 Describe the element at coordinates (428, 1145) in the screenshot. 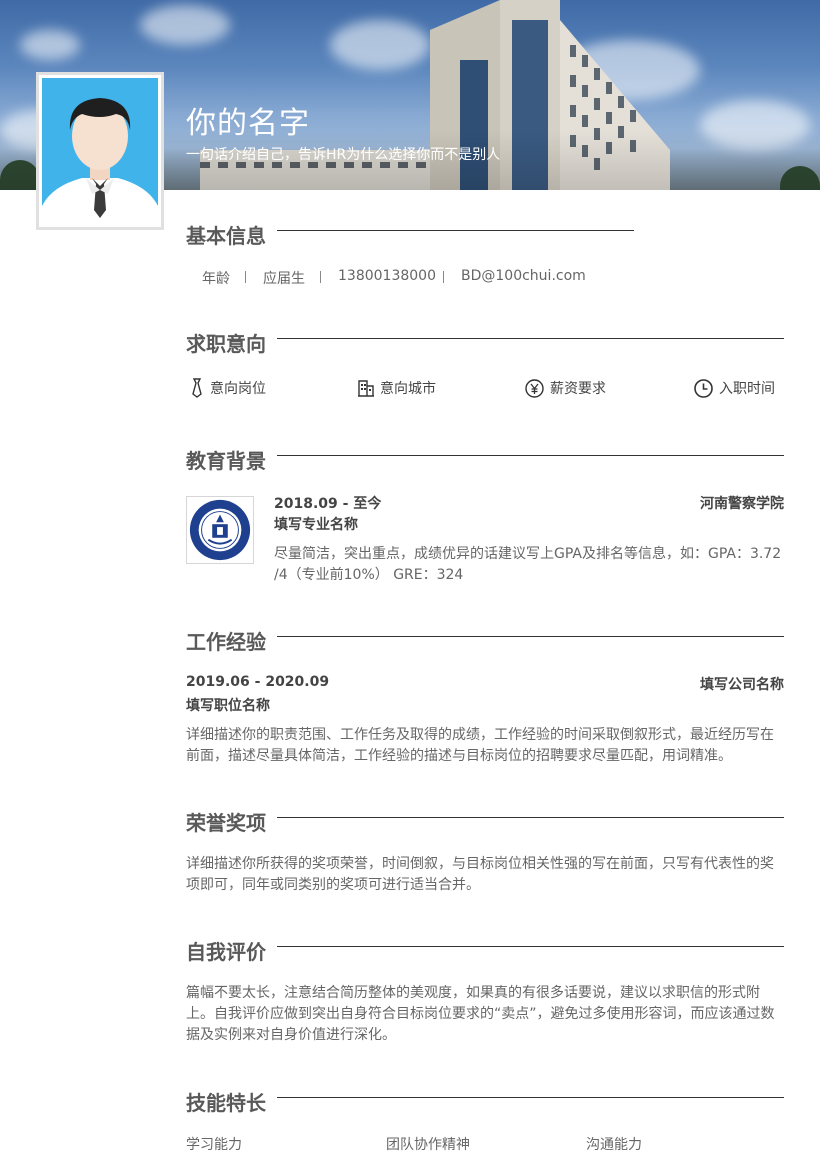

I see `skill-item: 团队协作精神` at that location.